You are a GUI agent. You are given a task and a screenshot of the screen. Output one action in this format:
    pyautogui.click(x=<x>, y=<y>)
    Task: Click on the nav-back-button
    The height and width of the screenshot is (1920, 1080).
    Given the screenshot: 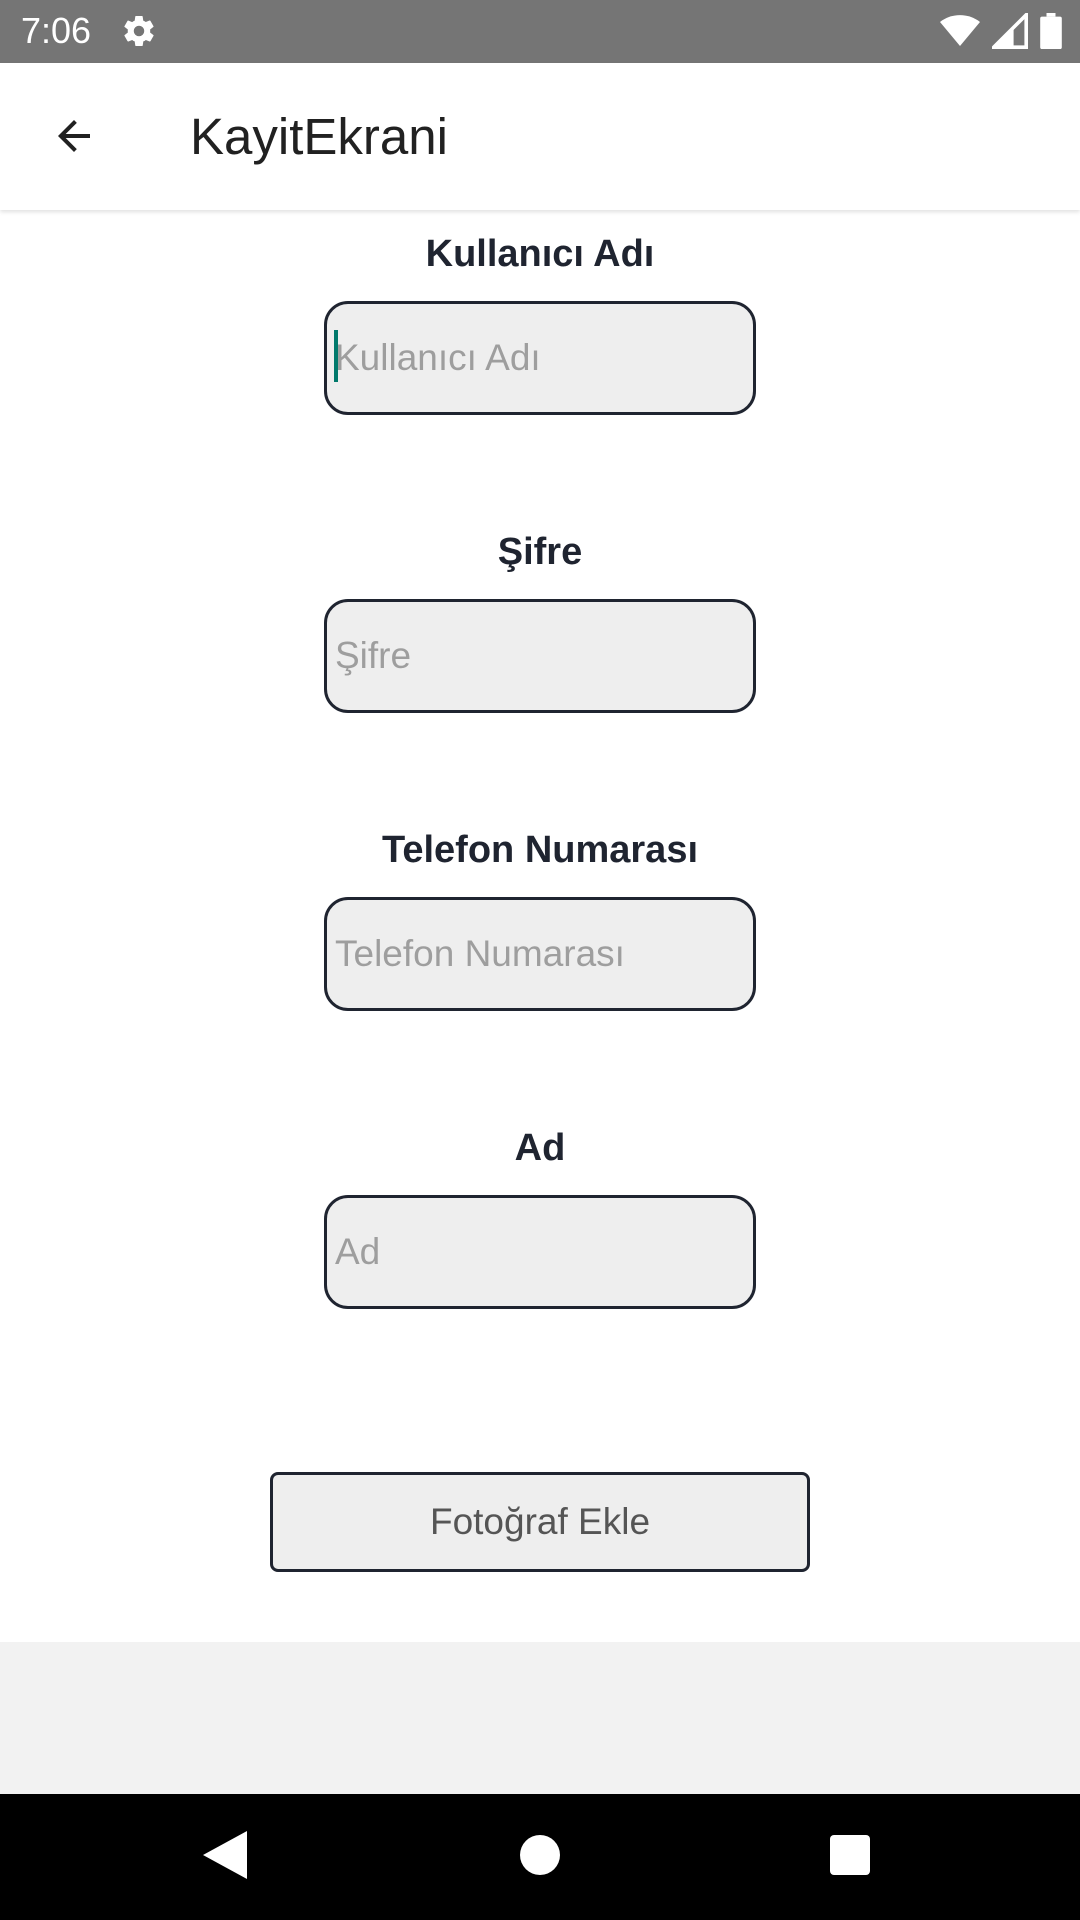 What is the action you would take?
    pyautogui.click(x=225, y=1857)
    